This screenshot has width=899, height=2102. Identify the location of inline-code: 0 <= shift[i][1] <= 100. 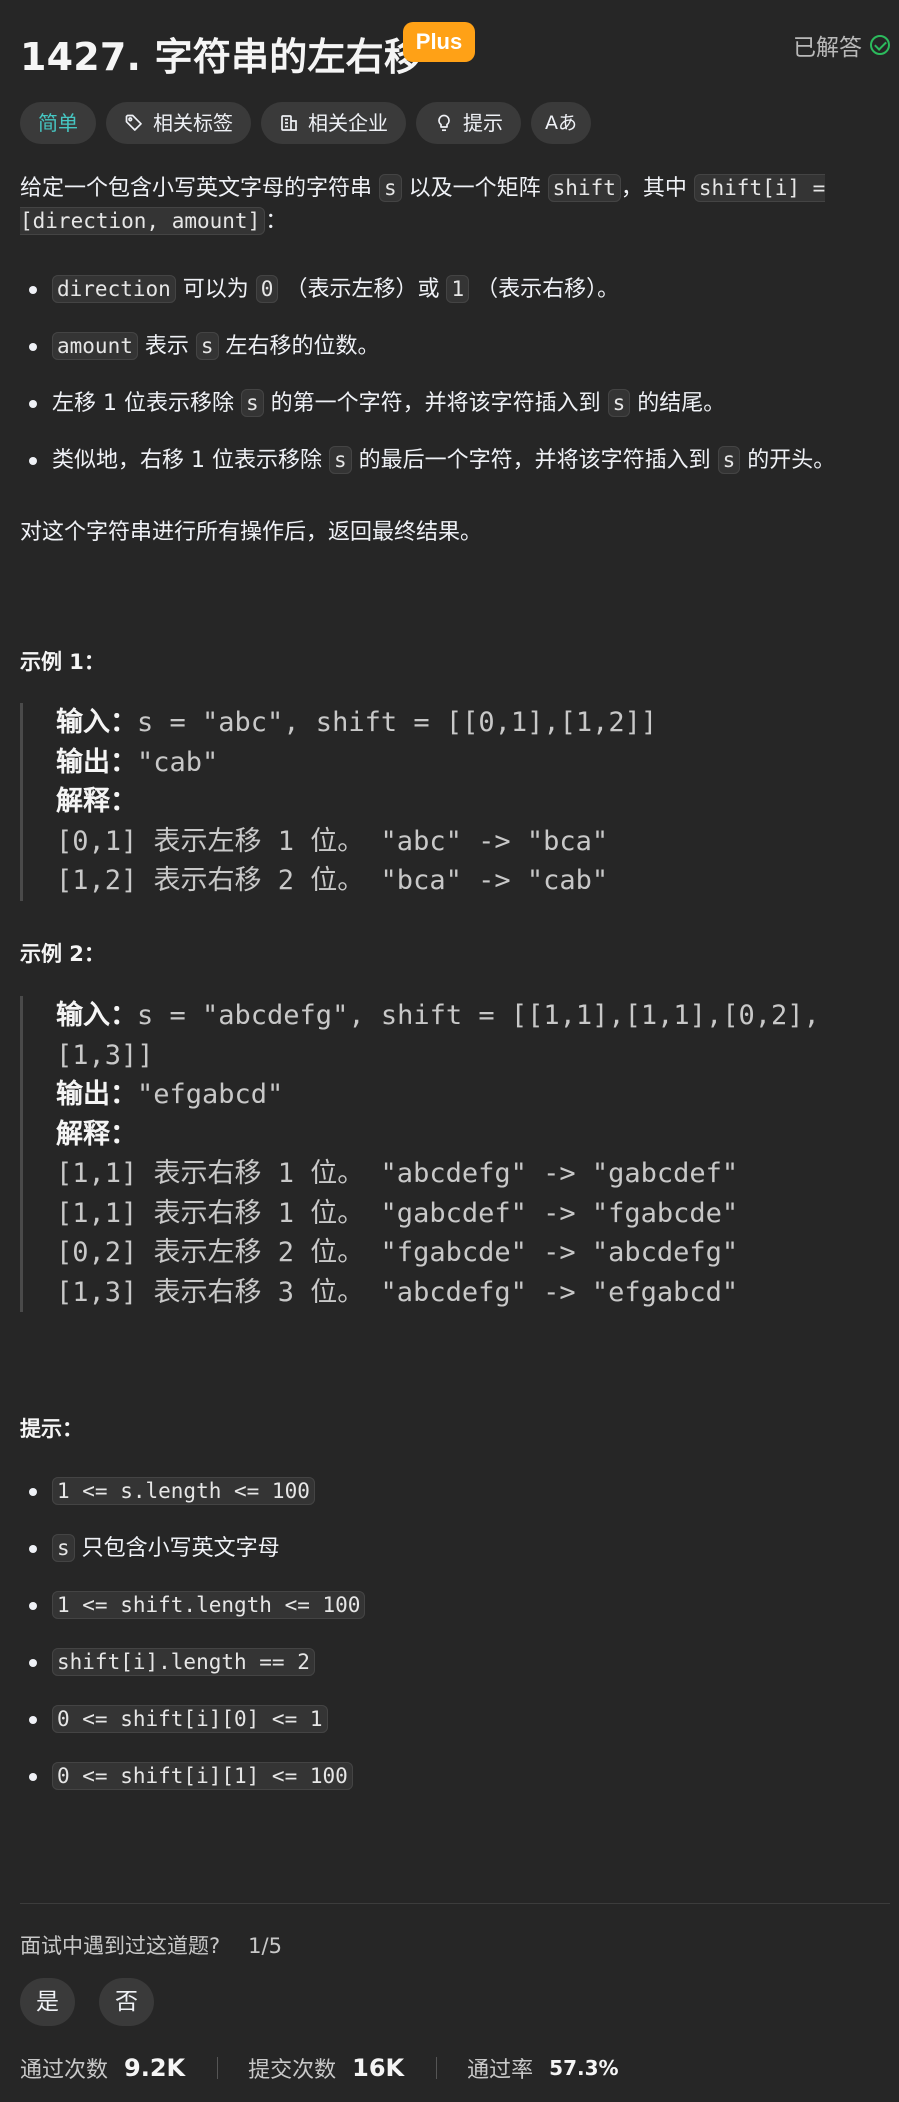
(202, 1776).